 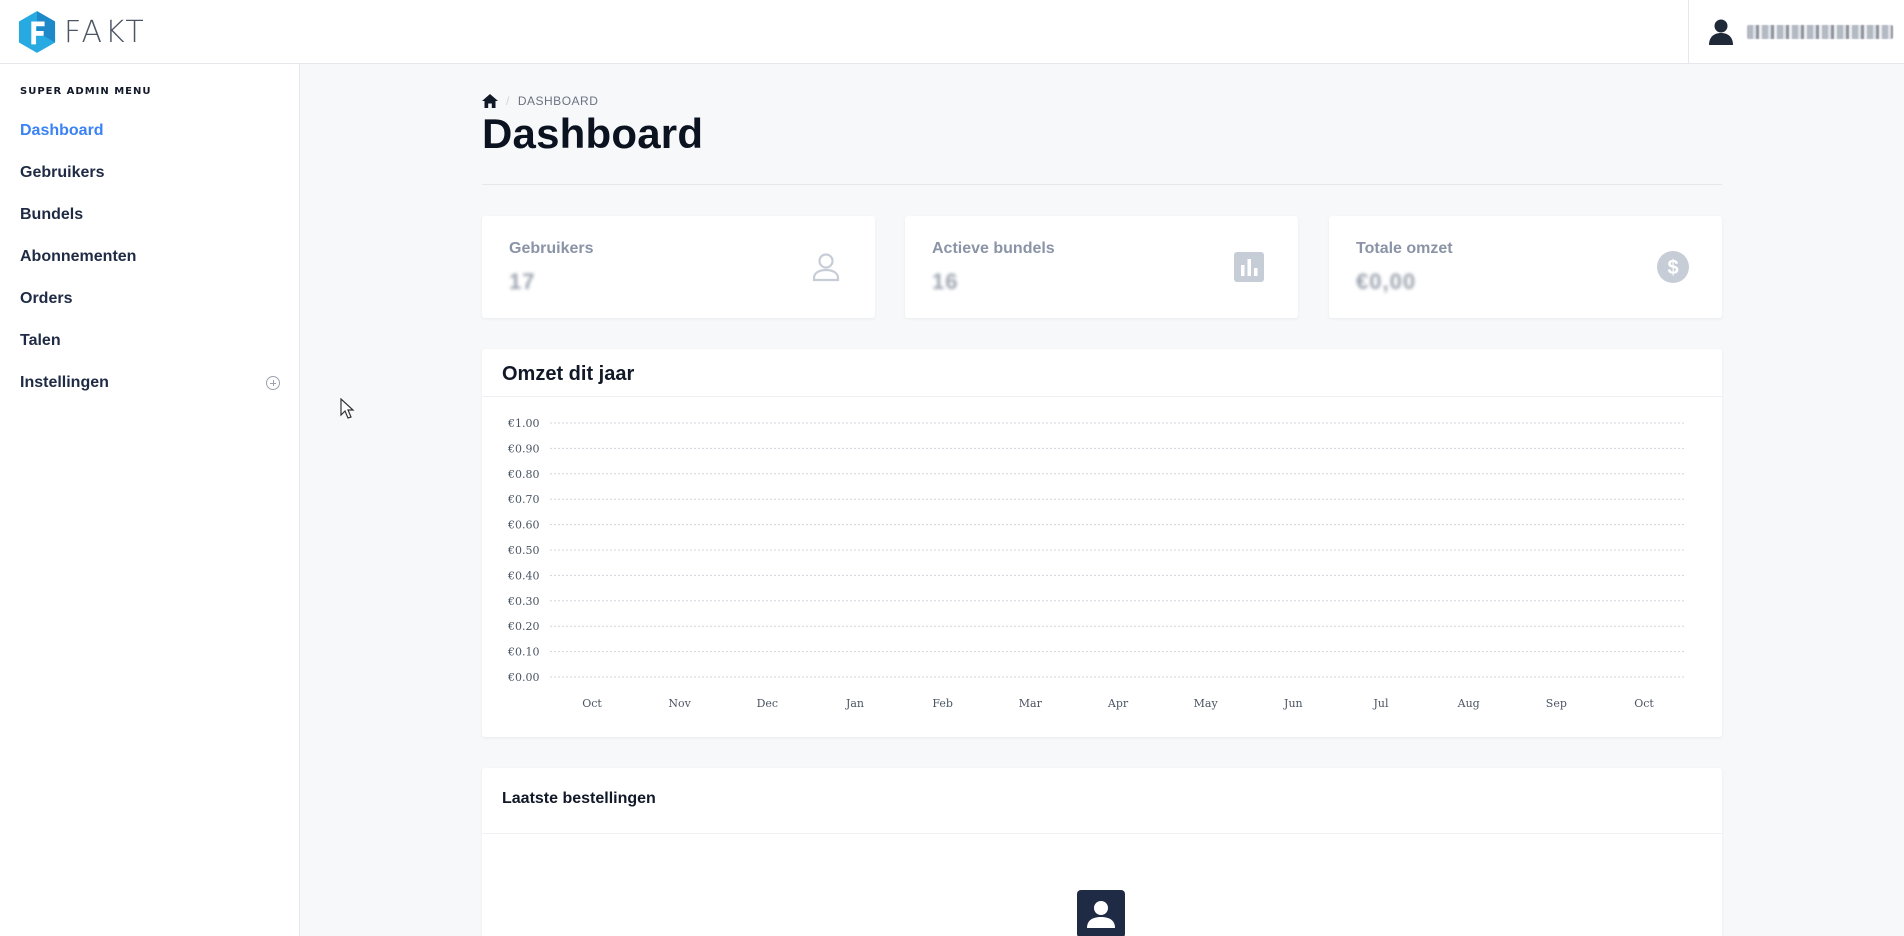 I want to click on sidebar-item-label: Abonnementen, so click(x=78, y=256).